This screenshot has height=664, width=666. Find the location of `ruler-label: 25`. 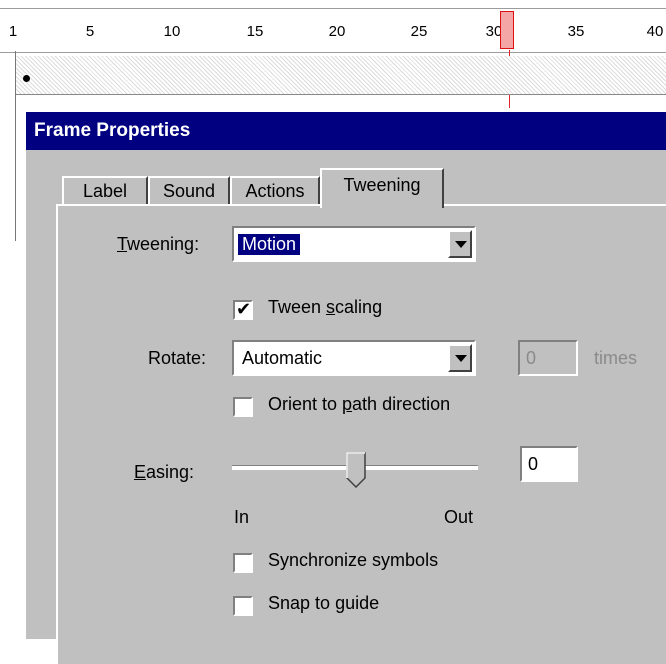

ruler-label: 25 is located at coordinates (419, 31).